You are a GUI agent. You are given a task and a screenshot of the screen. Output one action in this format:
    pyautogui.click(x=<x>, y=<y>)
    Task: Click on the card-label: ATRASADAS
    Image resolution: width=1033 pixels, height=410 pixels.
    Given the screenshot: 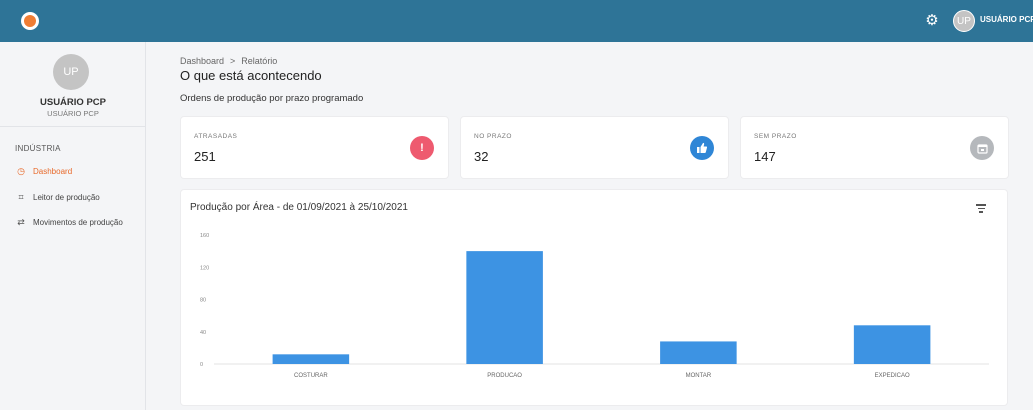 What is the action you would take?
    pyautogui.click(x=216, y=136)
    